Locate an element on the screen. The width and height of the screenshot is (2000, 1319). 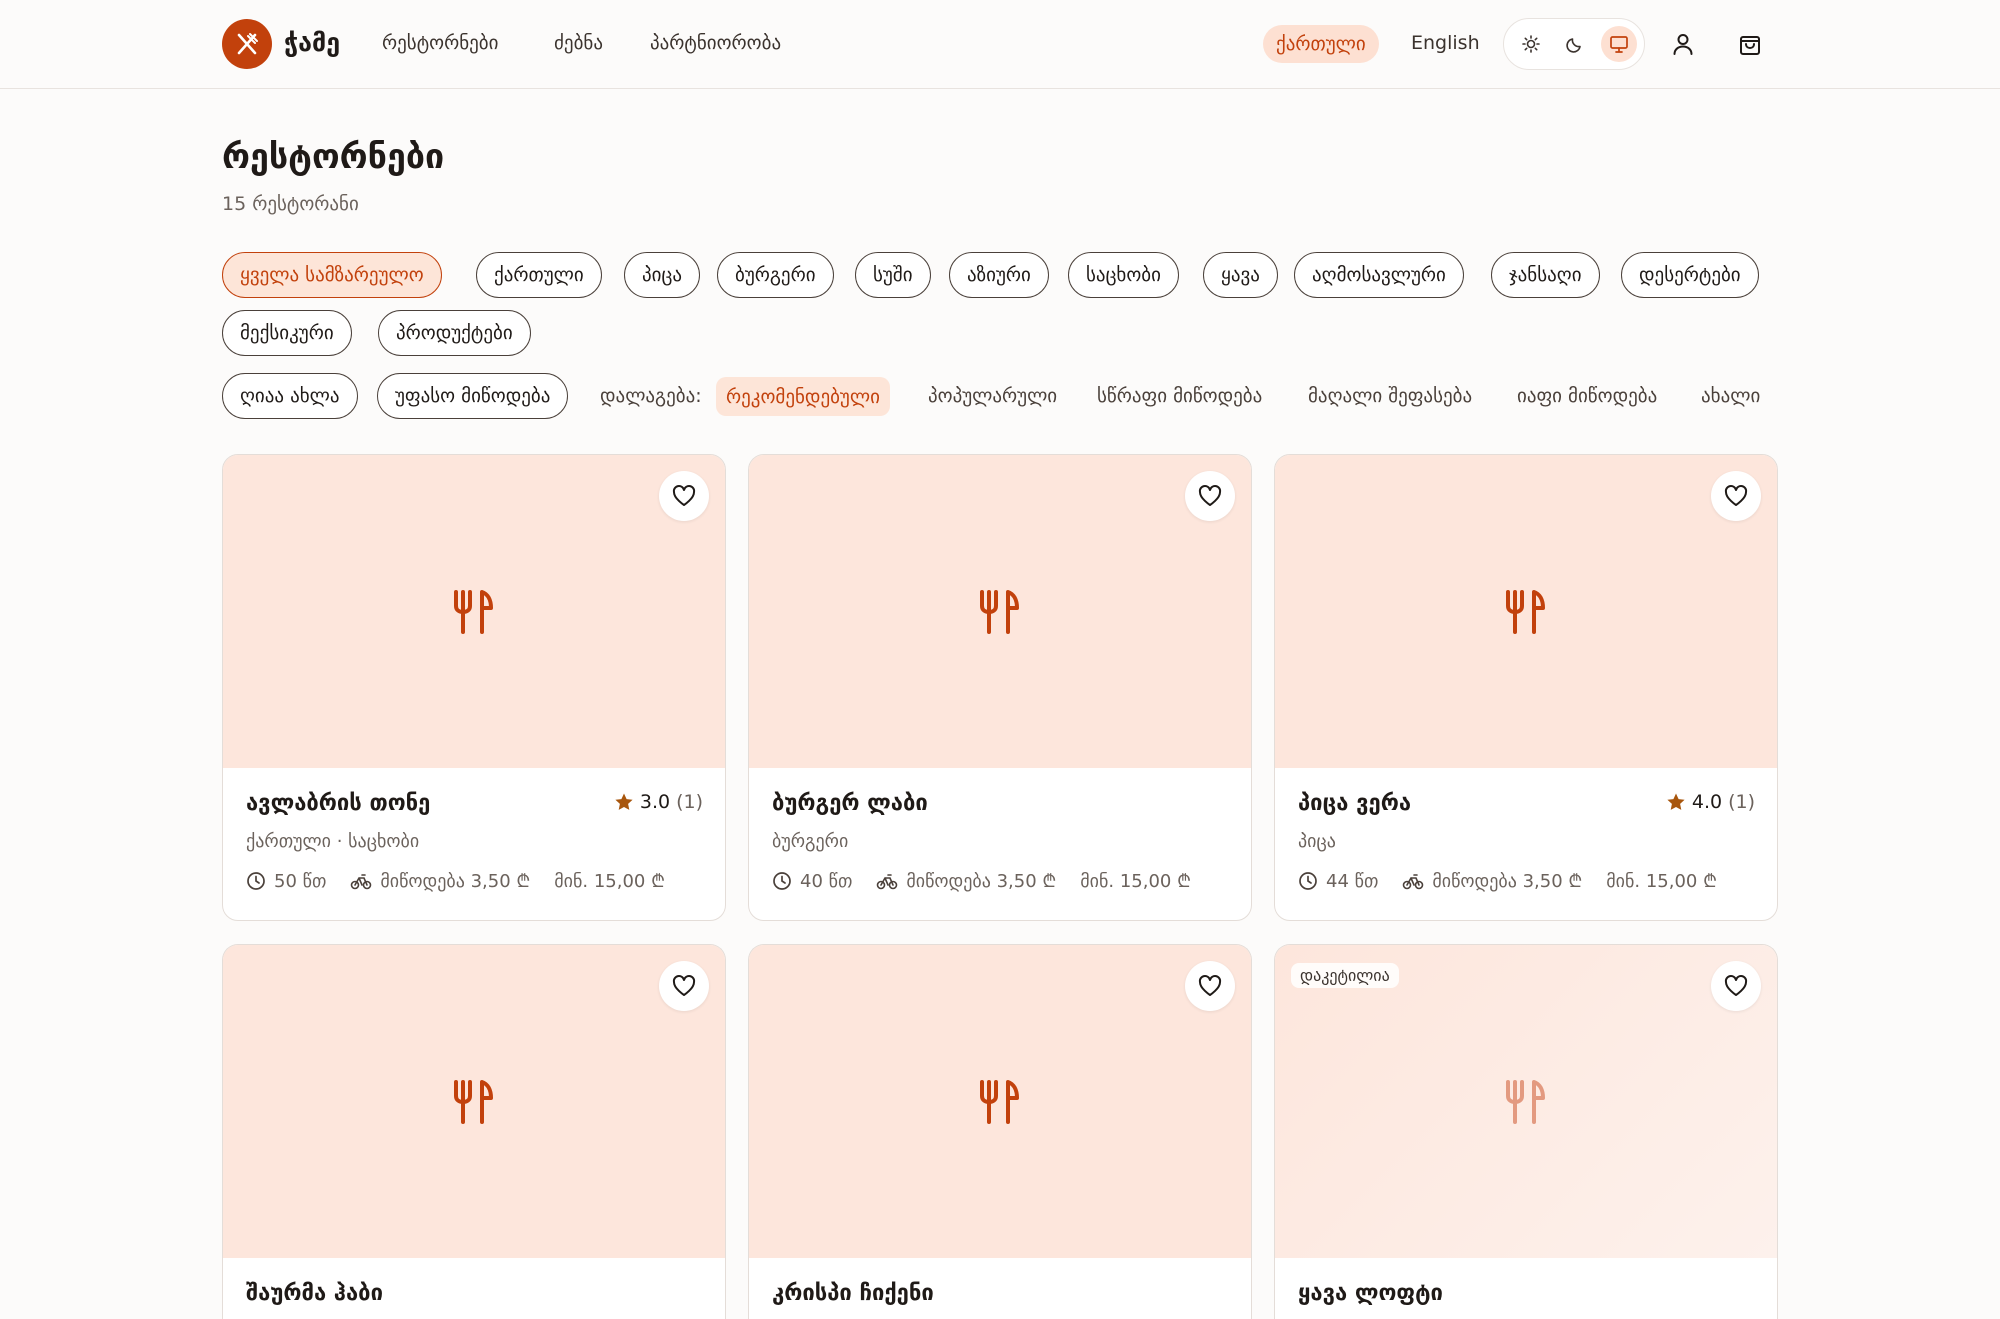
delivery-time: 50 წთ is located at coordinates (300, 881).